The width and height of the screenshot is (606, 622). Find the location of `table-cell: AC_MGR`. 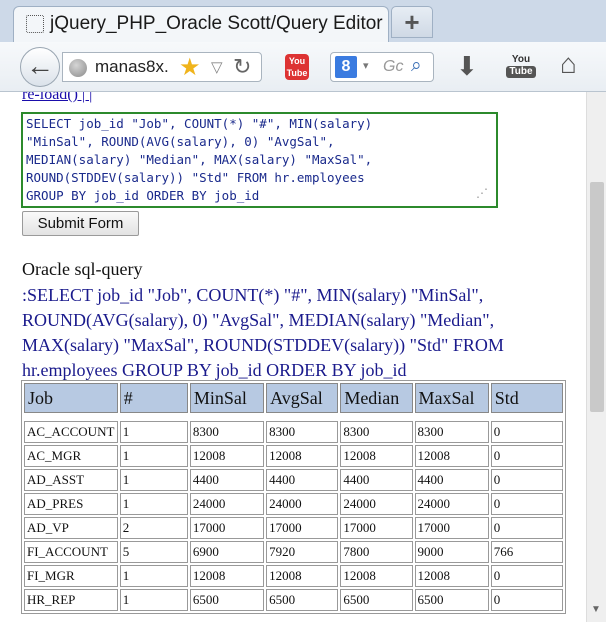

table-cell: AC_MGR is located at coordinates (71, 456).